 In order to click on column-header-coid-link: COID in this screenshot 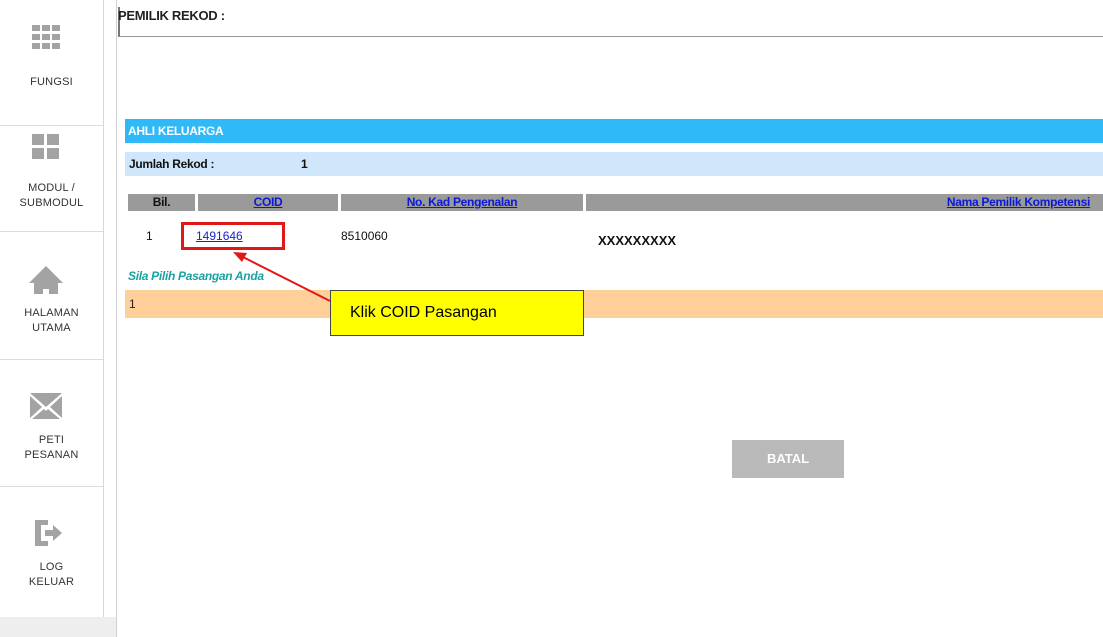, I will do `click(268, 202)`.